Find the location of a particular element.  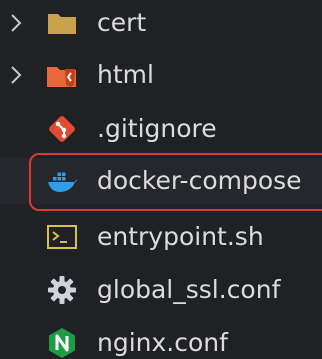

tree-item-nginx-conf: nginx.conf is located at coordinates (161, 339).